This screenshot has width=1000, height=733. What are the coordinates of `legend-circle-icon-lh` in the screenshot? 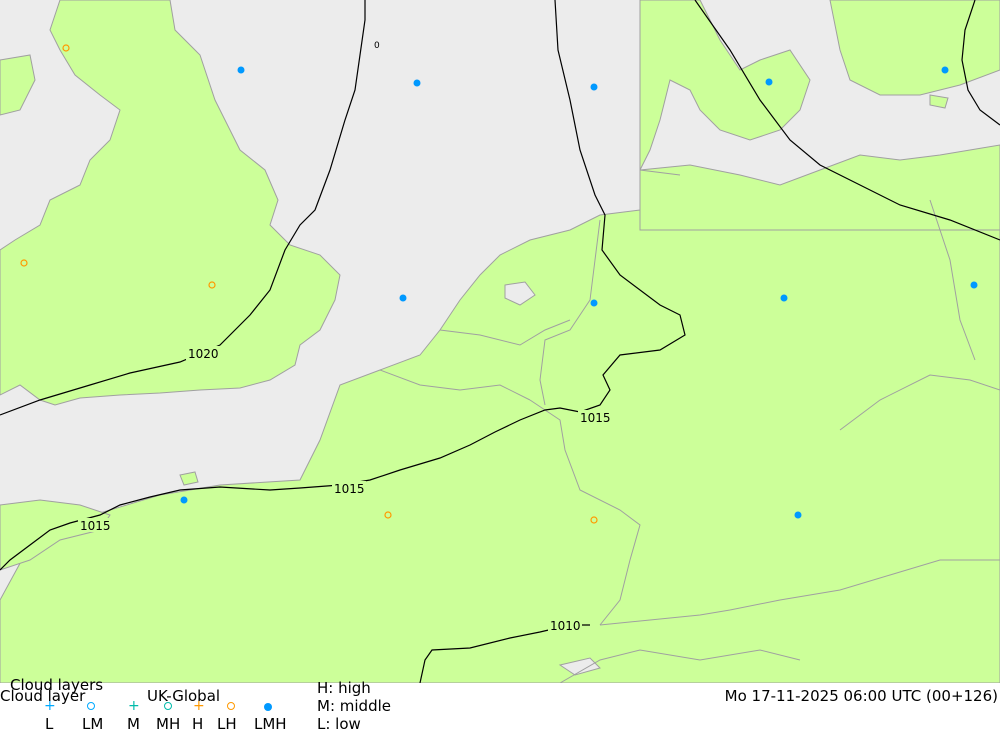 It's located at (231, 706).